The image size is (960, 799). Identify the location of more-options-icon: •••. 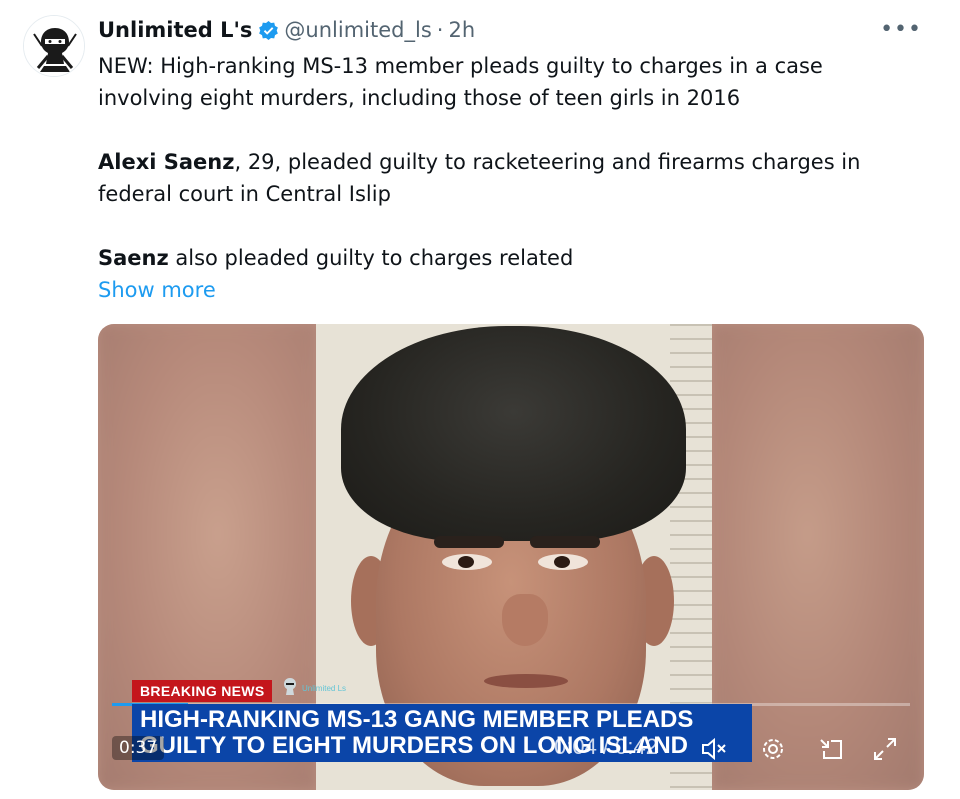
(901, 29).